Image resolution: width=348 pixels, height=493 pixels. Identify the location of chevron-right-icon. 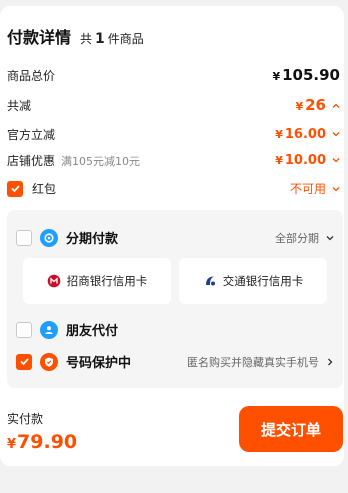
(330, 362).